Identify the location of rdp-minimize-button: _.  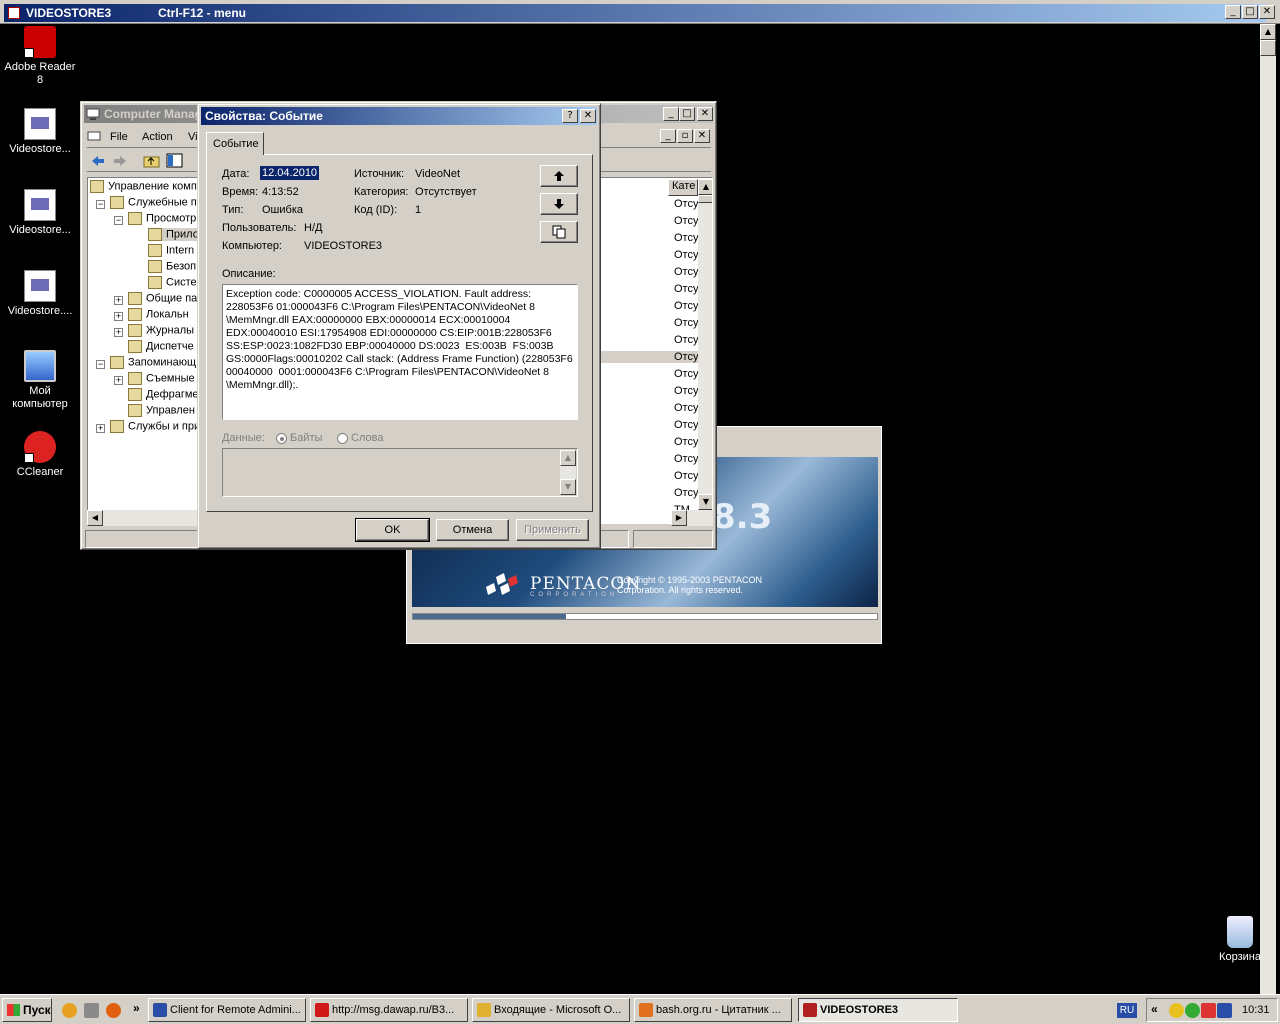
(1233, 12).